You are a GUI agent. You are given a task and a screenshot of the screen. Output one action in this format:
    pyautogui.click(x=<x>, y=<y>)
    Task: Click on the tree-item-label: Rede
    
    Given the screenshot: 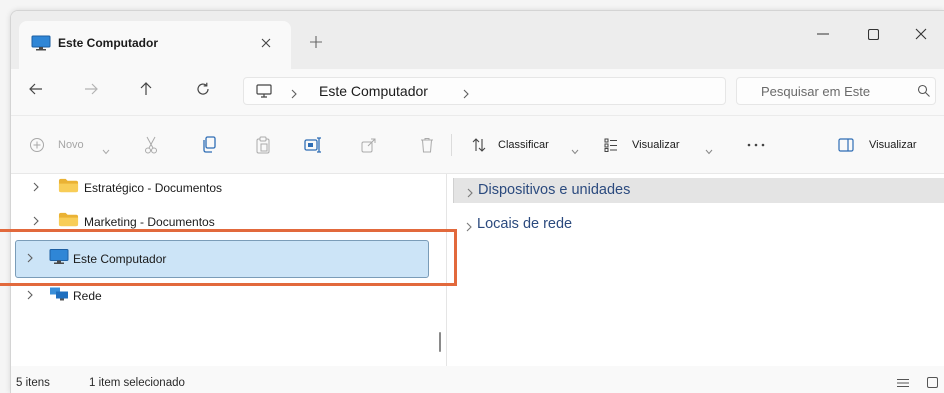 What is the action you would take?
    pyautogui.click(x=87, y=296)
    